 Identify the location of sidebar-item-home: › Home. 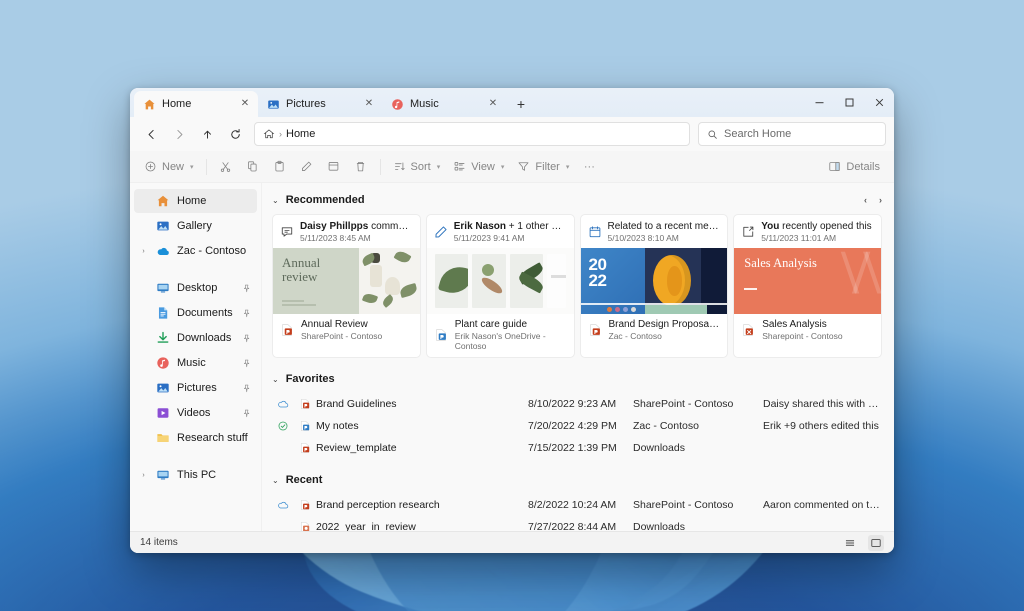
(195, 201).